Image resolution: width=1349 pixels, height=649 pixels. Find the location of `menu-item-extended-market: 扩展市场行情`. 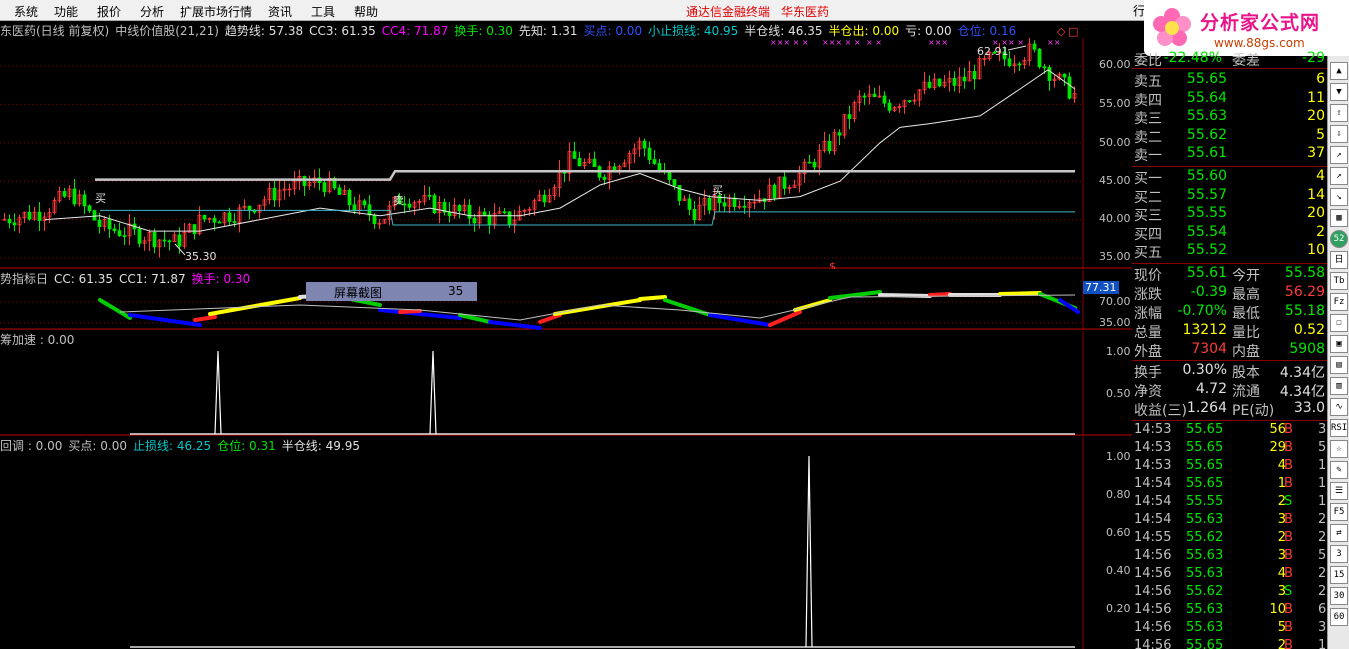

menu-item-extended-market: 扩展市场行情 is located at coordinates (216, 11).